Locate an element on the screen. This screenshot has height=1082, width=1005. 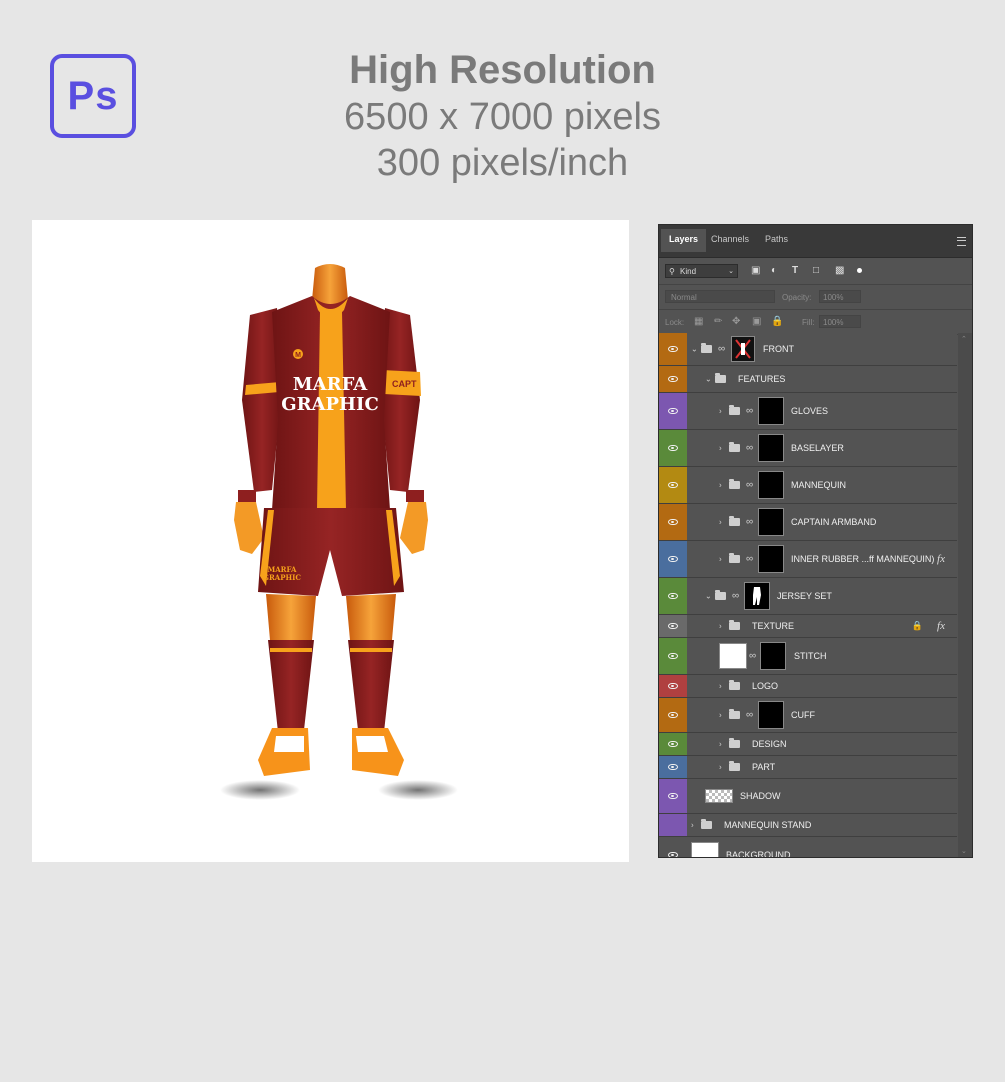
smart-object-filter-icon: ▩ is located at coordinates (839, 271).